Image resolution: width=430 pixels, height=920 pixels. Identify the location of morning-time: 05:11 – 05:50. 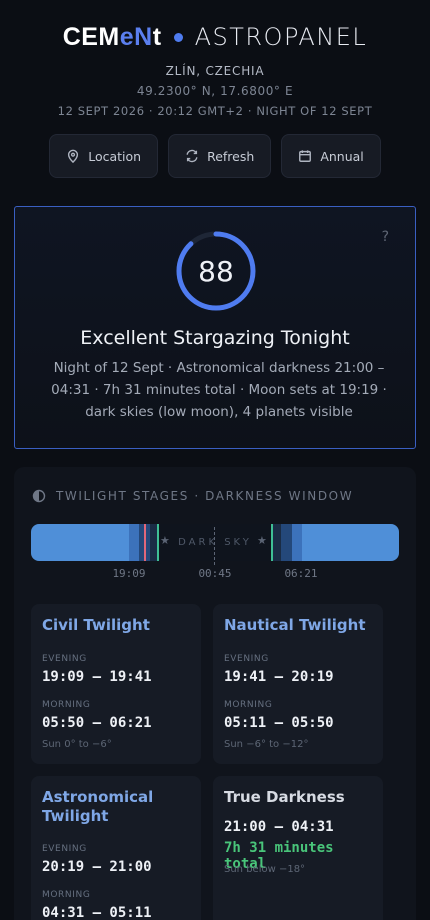
(279, 723).